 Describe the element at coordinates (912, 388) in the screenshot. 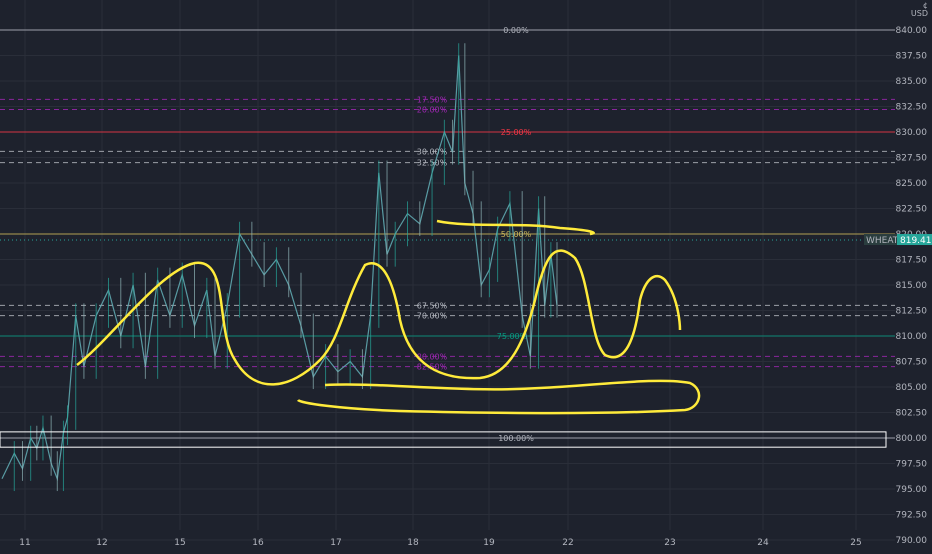

I see `price-tick-label: 805.00` at that location.